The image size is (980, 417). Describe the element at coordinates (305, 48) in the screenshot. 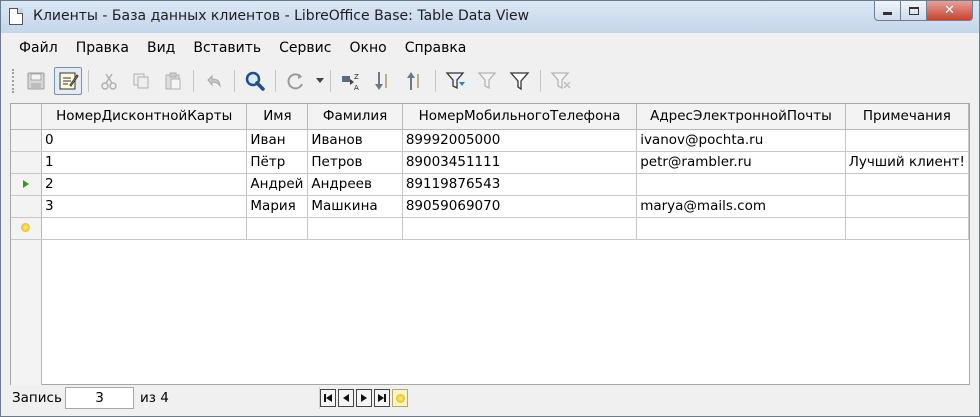

I see `menu-tools: Сервис` at that location.